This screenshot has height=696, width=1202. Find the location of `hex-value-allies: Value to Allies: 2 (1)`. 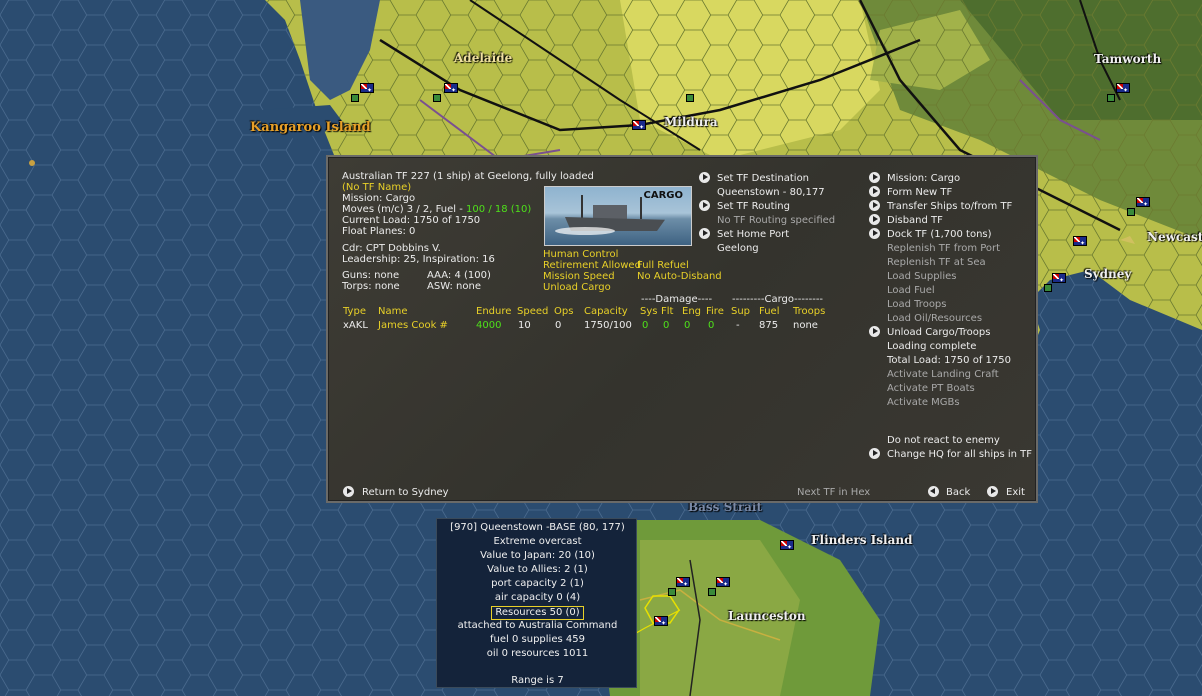

hex-value-allies: Value to Allies: 2 (1) is located at coordinates (537, 569).